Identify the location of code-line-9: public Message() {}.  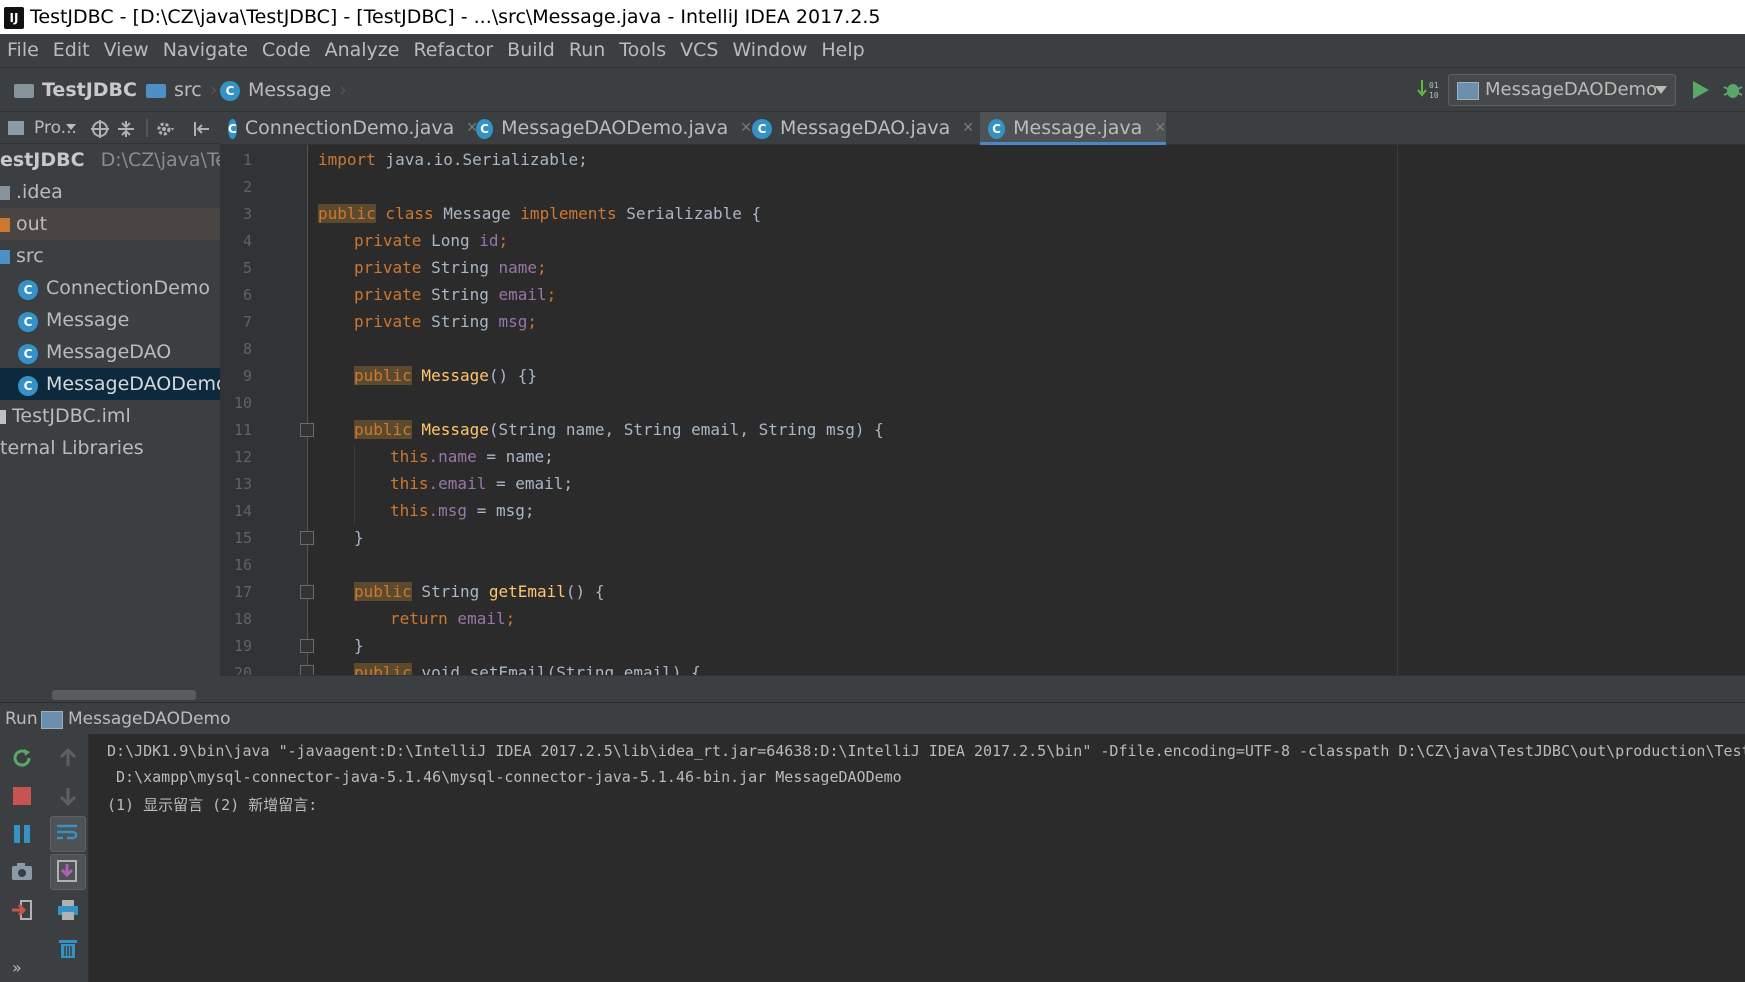
(446, 375).